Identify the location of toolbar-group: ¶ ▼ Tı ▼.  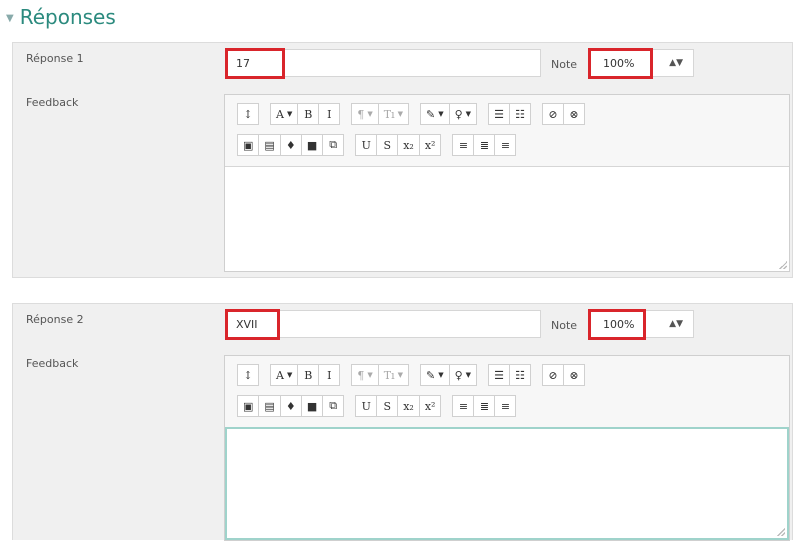
(380, 114).